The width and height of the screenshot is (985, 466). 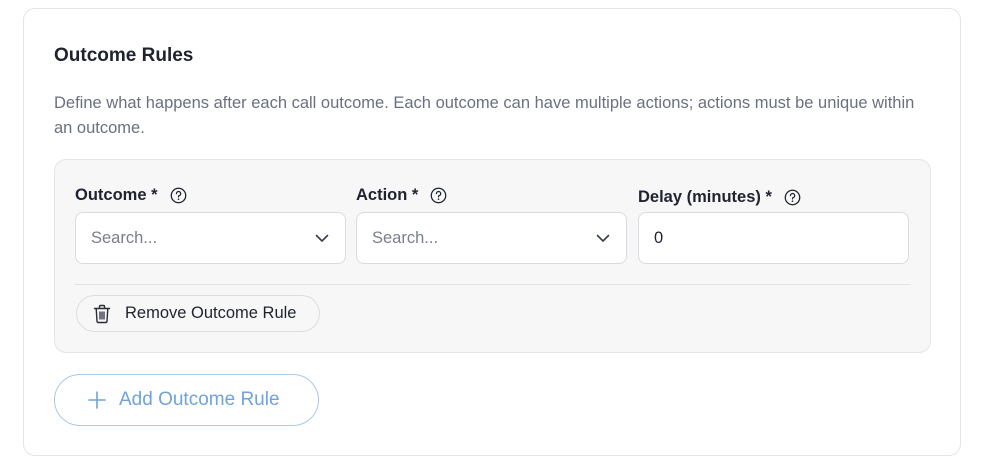 What do you see at coordinates (387, 194) in the screenshot?
I see `action-label-text: Action *` at bounding box center [387, 194].